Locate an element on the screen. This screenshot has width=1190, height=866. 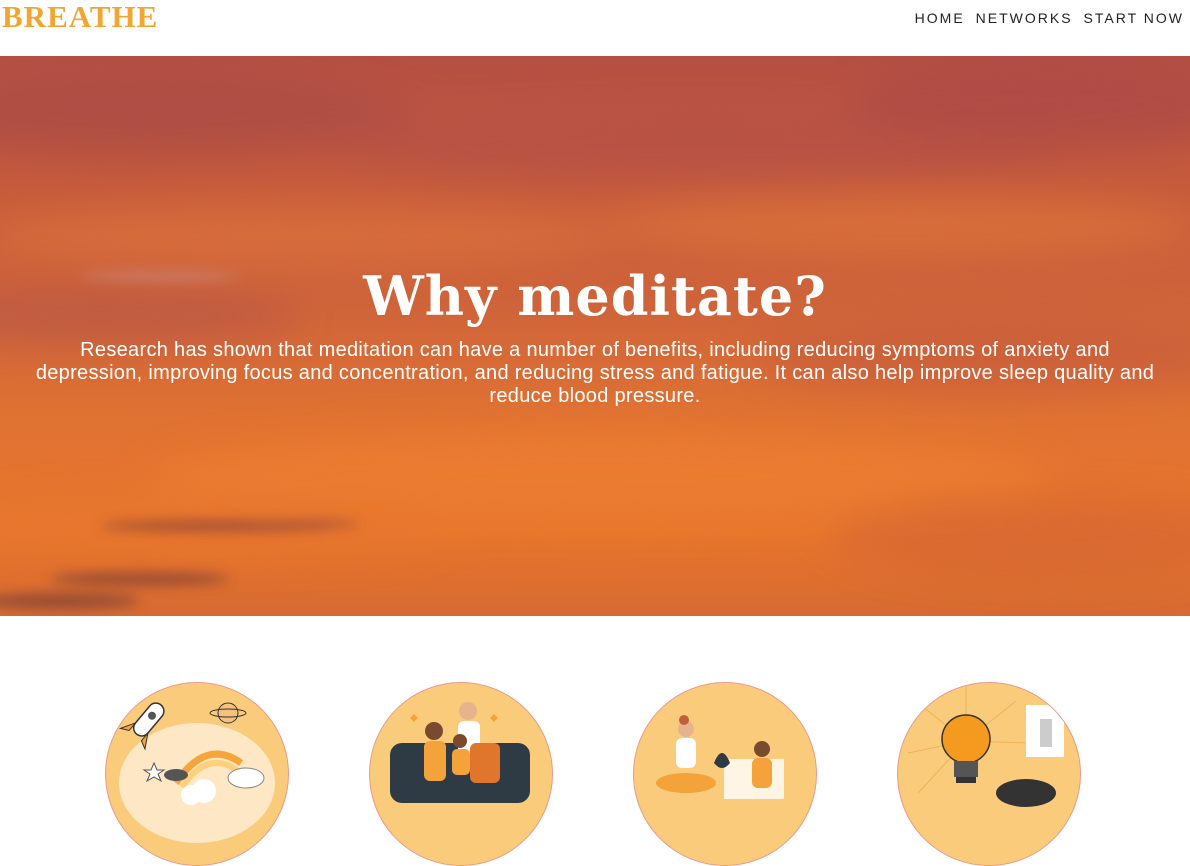
nav-link-start-now: START NOW is located at coordinates (1134, 18).